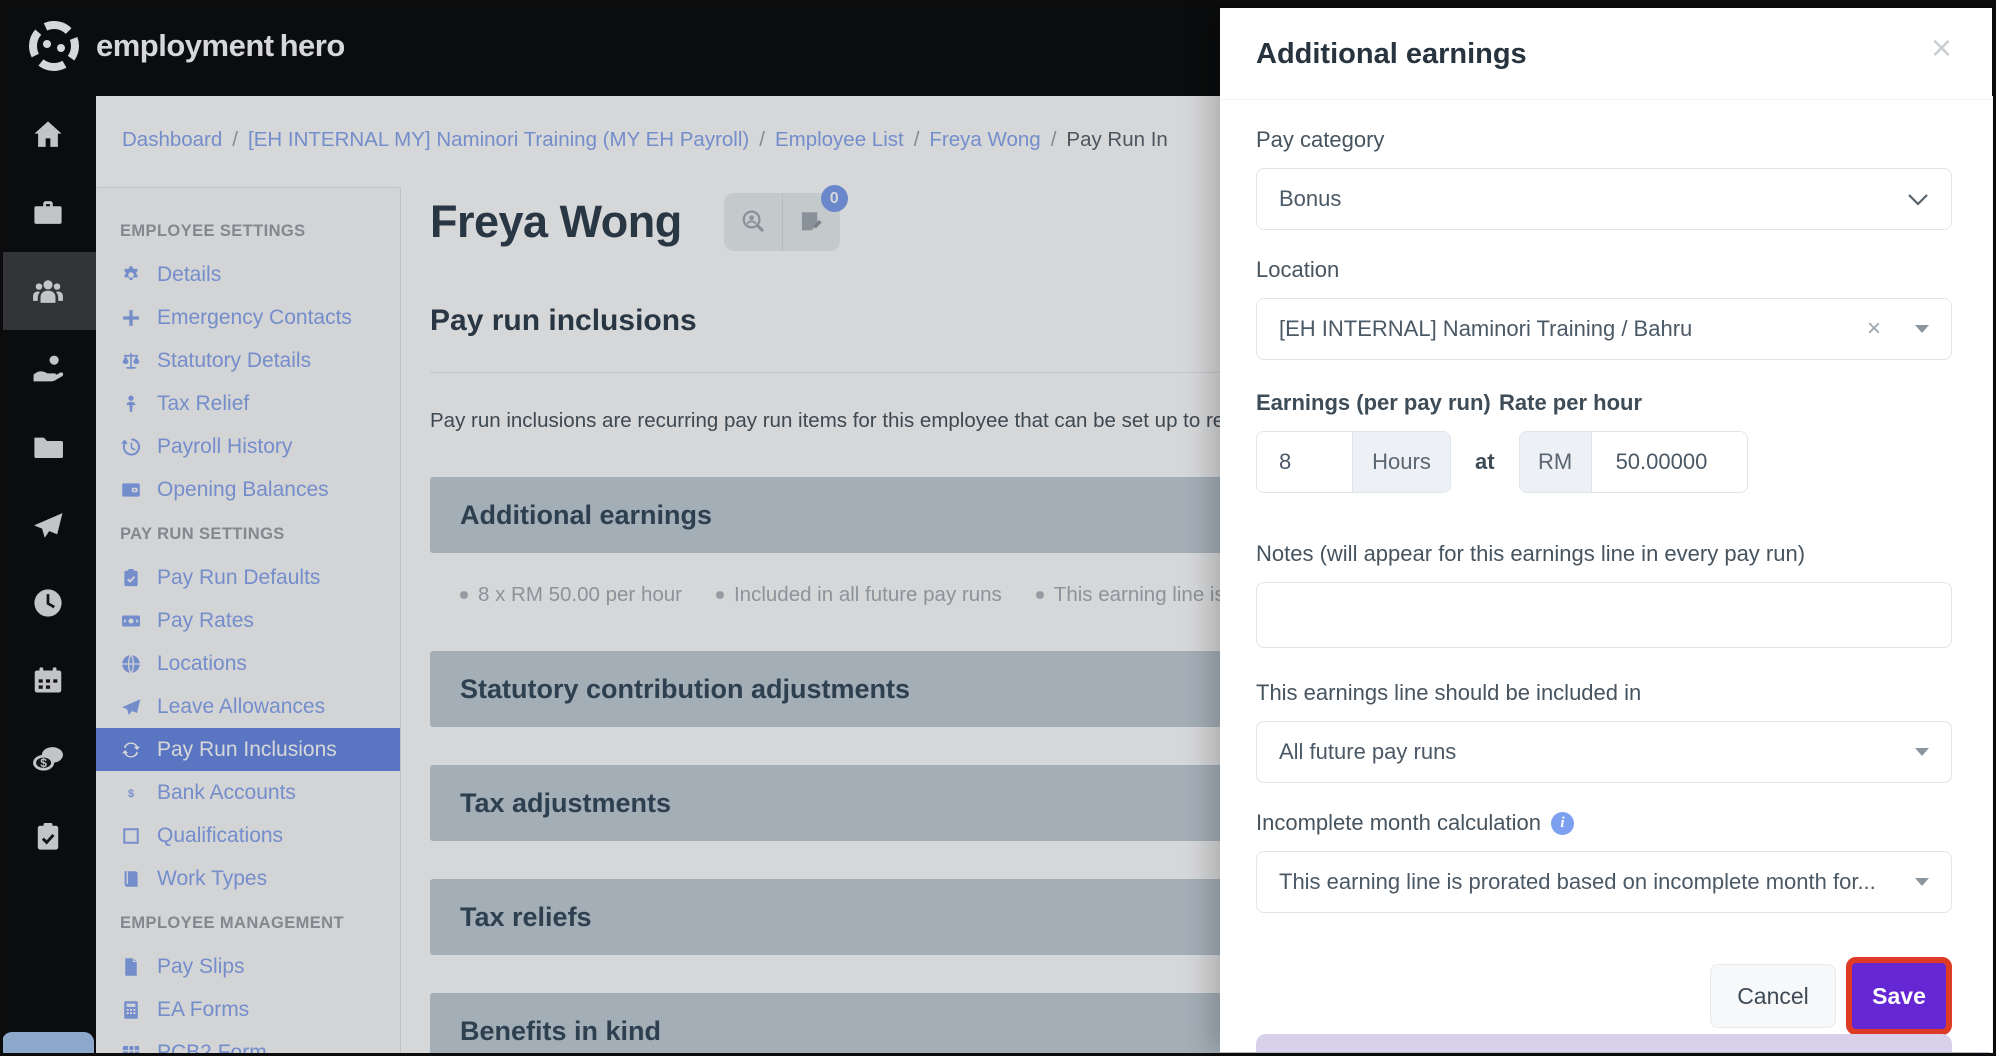 Image resolution: width=1996 pixels, height=1056 pixels. I want to click on currency-addon: RM, so click(1555, 462).